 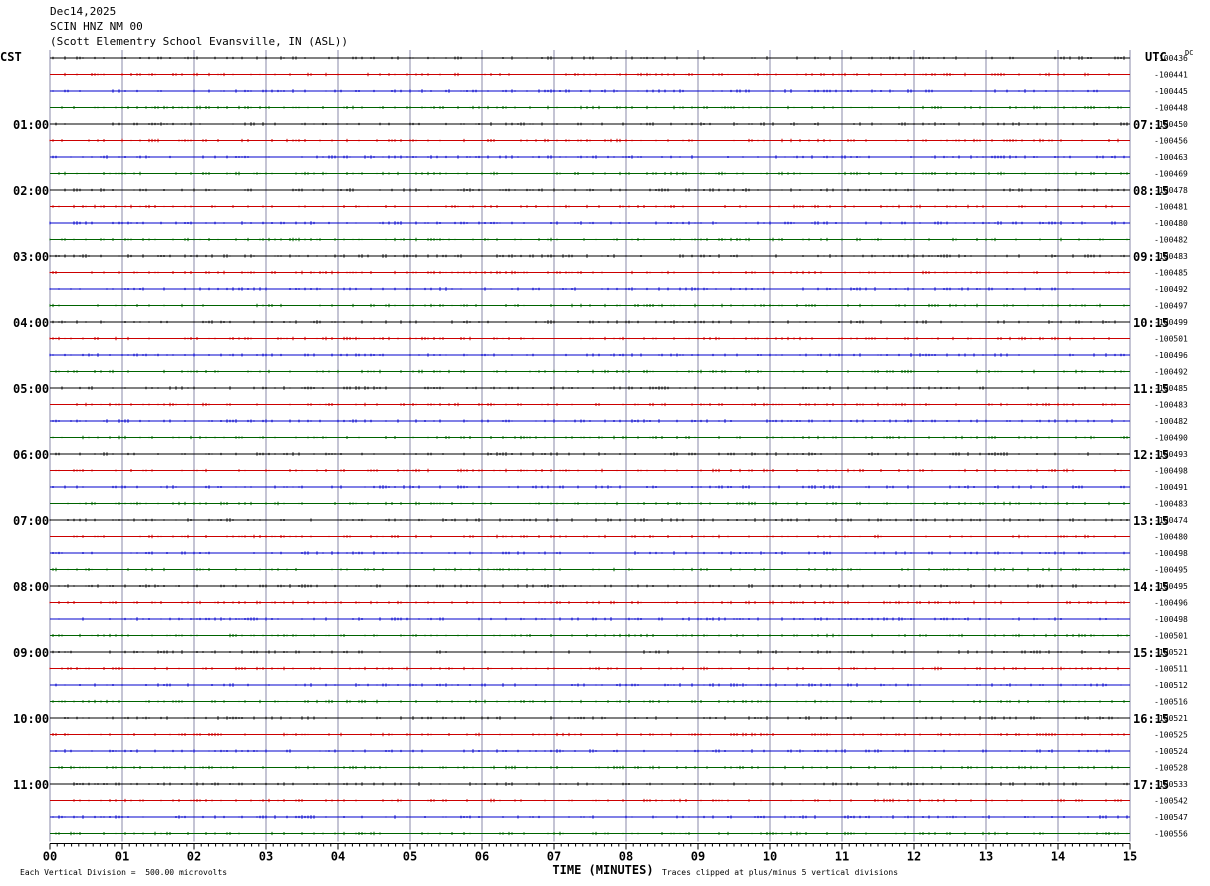 I want to click on cst-hour-label: 08:00, so click(x=31, y=587).